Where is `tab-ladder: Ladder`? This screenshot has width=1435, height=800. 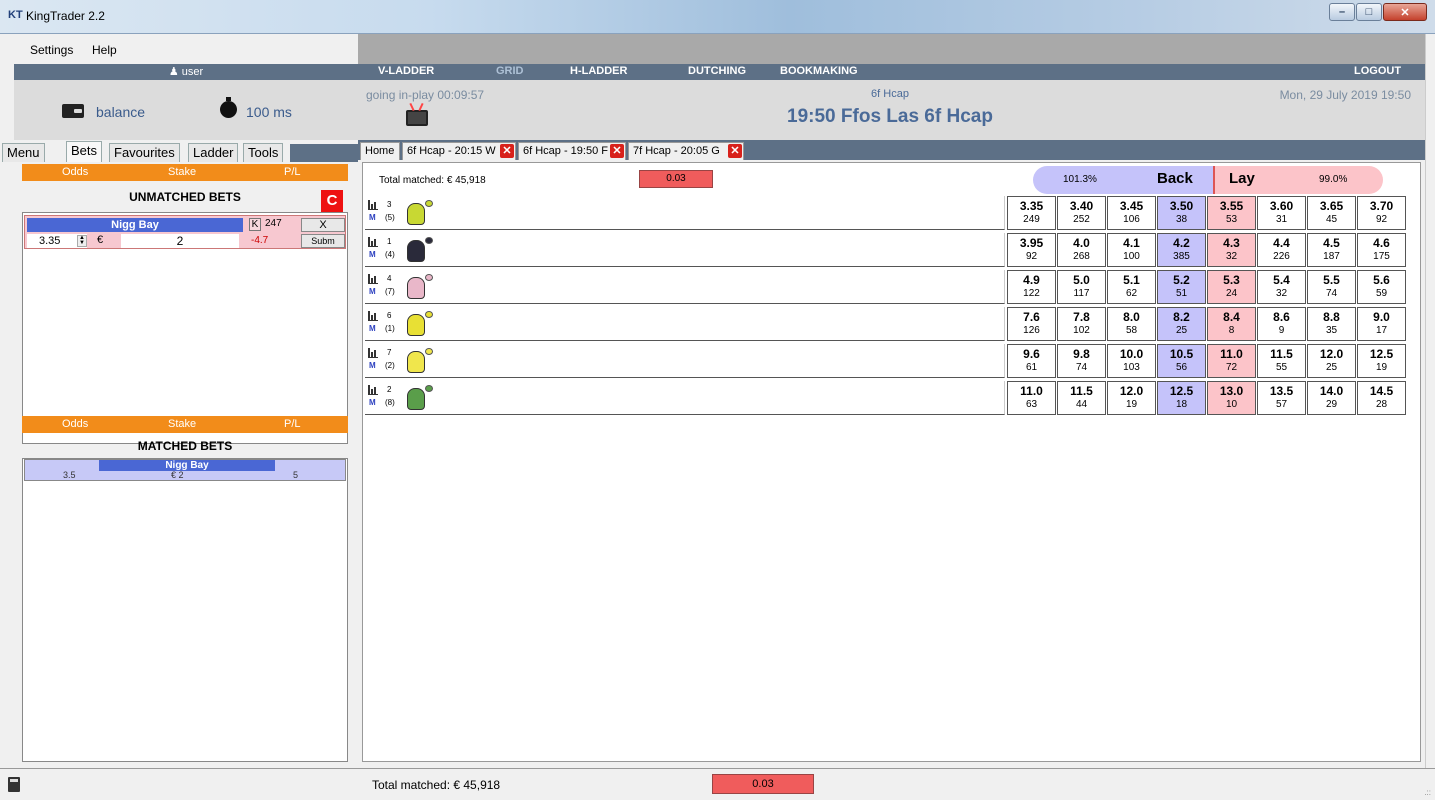 tab-ladder: Ladder is located at coordinates (213, 152).